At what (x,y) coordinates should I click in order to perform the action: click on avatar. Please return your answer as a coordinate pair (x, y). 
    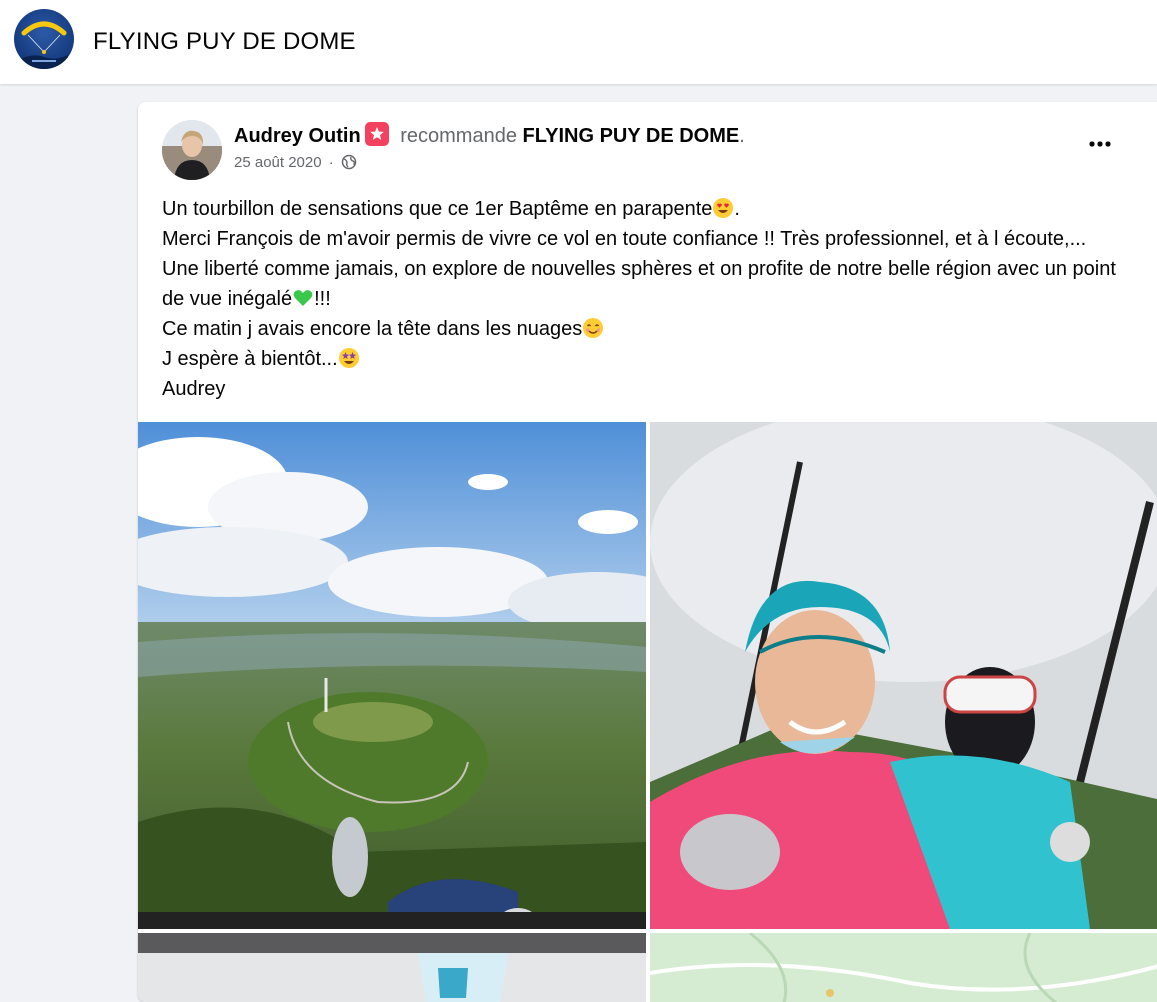
    Looking at the image, I should click on (192, 150).